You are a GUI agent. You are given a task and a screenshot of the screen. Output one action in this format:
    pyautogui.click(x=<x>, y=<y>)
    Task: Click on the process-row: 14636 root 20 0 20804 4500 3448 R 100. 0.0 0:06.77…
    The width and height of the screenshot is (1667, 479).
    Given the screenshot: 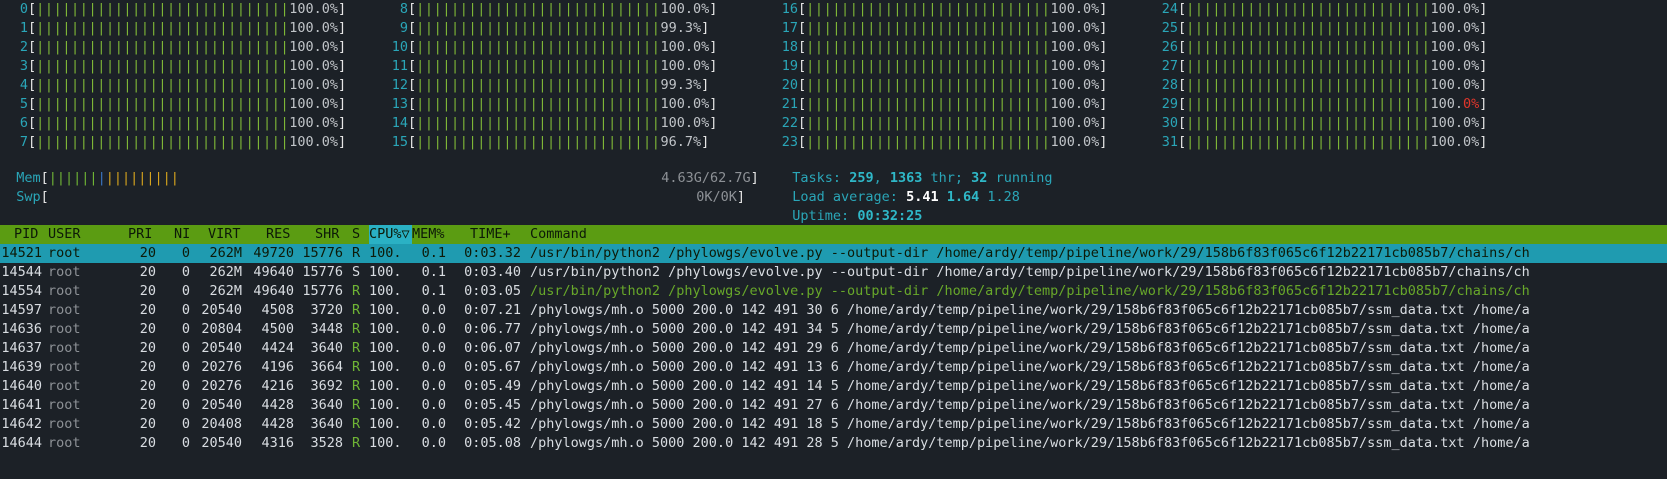 What is the action you would take?
    pyautogui.click(x=833, y=329)
    